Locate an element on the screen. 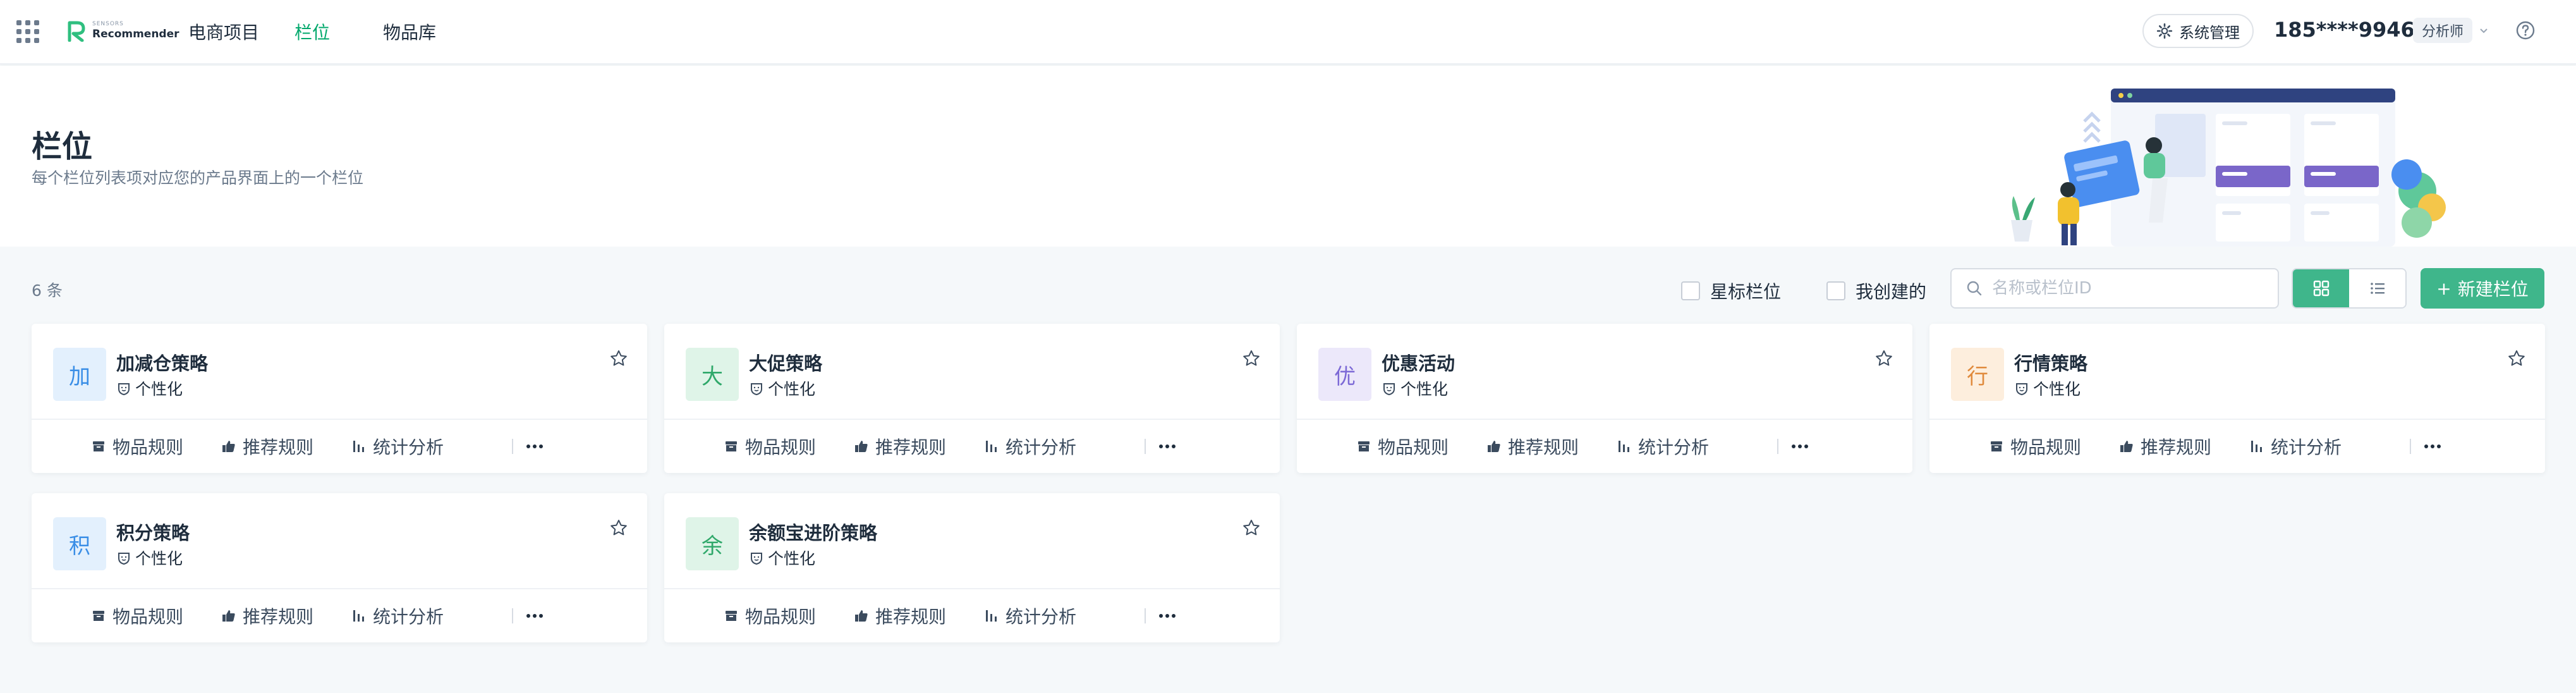  logo: SENSORS Recommender is located at coordinates (122, 31).